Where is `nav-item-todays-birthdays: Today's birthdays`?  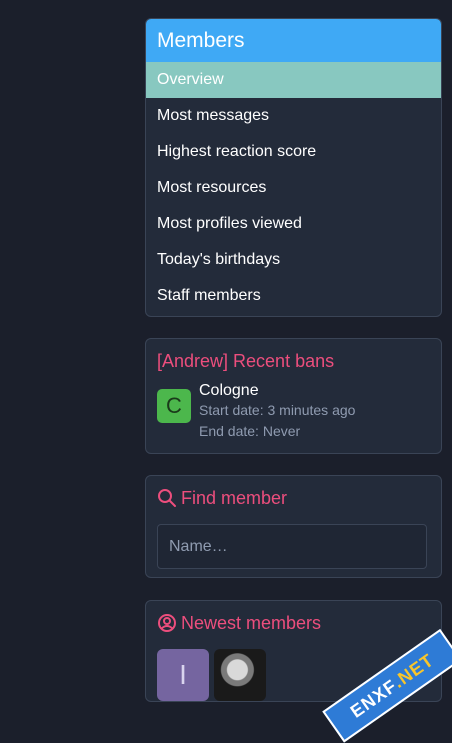
nav-item-todays-birthdays: Today's birthdays is located at coordinates (293, 260).